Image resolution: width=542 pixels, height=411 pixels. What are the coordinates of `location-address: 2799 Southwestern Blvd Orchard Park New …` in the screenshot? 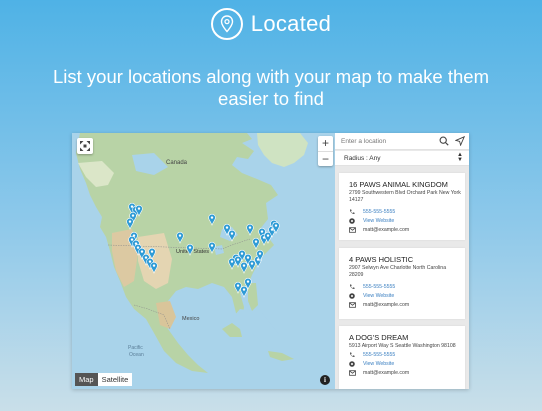 It's located at (405, 197).